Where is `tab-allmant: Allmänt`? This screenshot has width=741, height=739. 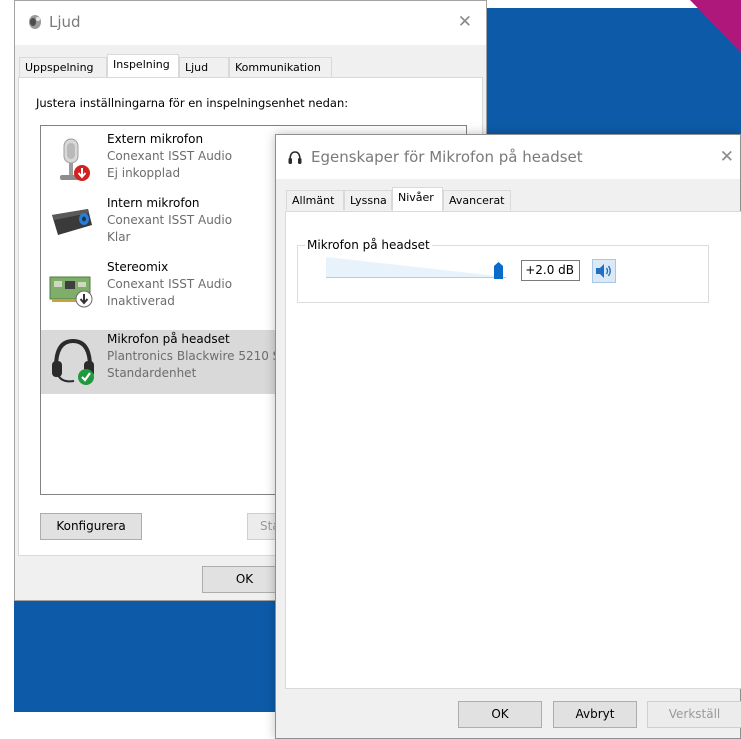
tab-allmant: Allmänt is located at coordinates (315, 200).